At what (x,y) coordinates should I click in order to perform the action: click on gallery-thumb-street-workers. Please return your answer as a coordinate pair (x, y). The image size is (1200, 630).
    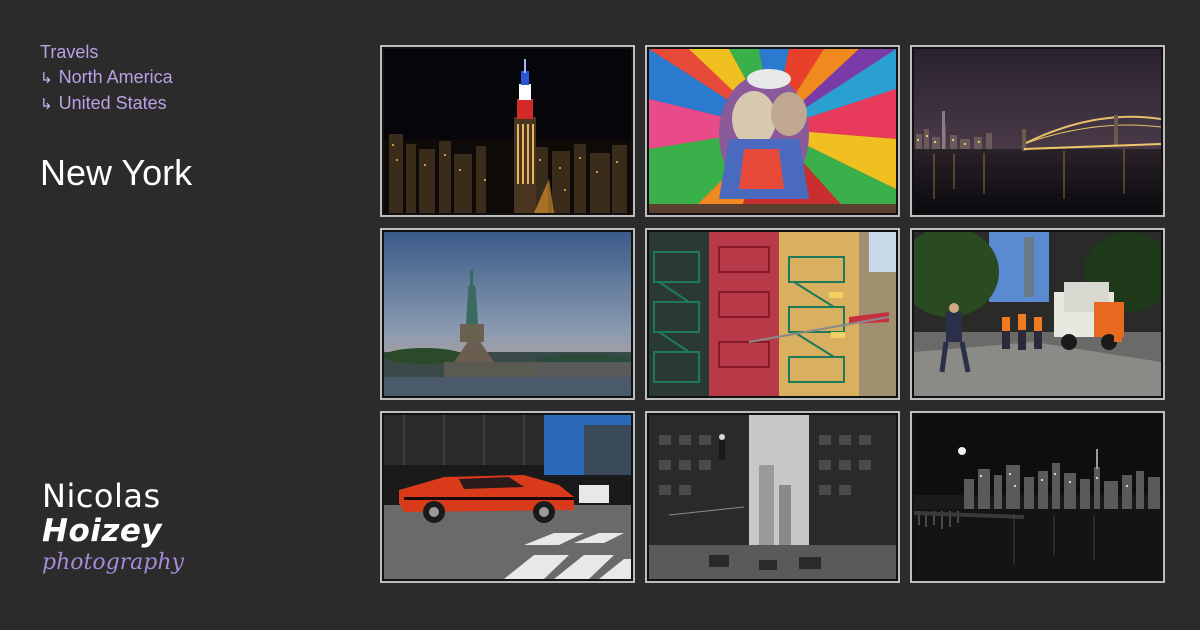
    Looking at the image, I should click on (1037, 314).